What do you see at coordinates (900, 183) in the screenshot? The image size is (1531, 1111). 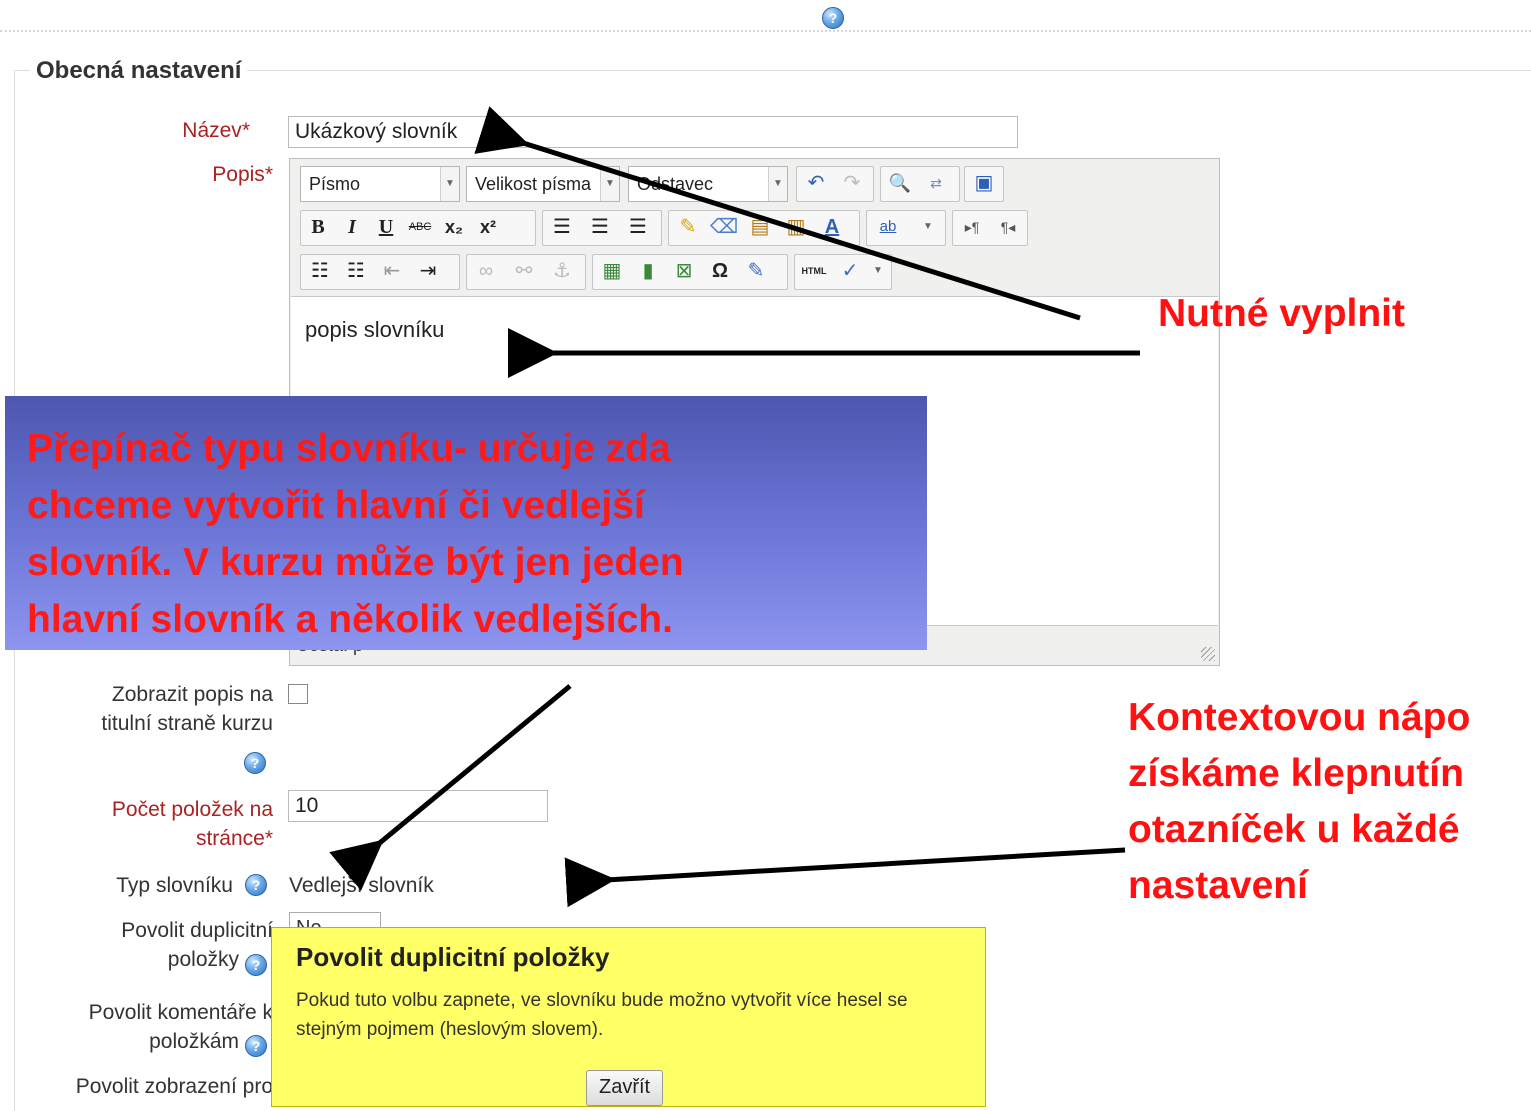 I see `find-icon: 🔍` at bounding box center [900, 183].